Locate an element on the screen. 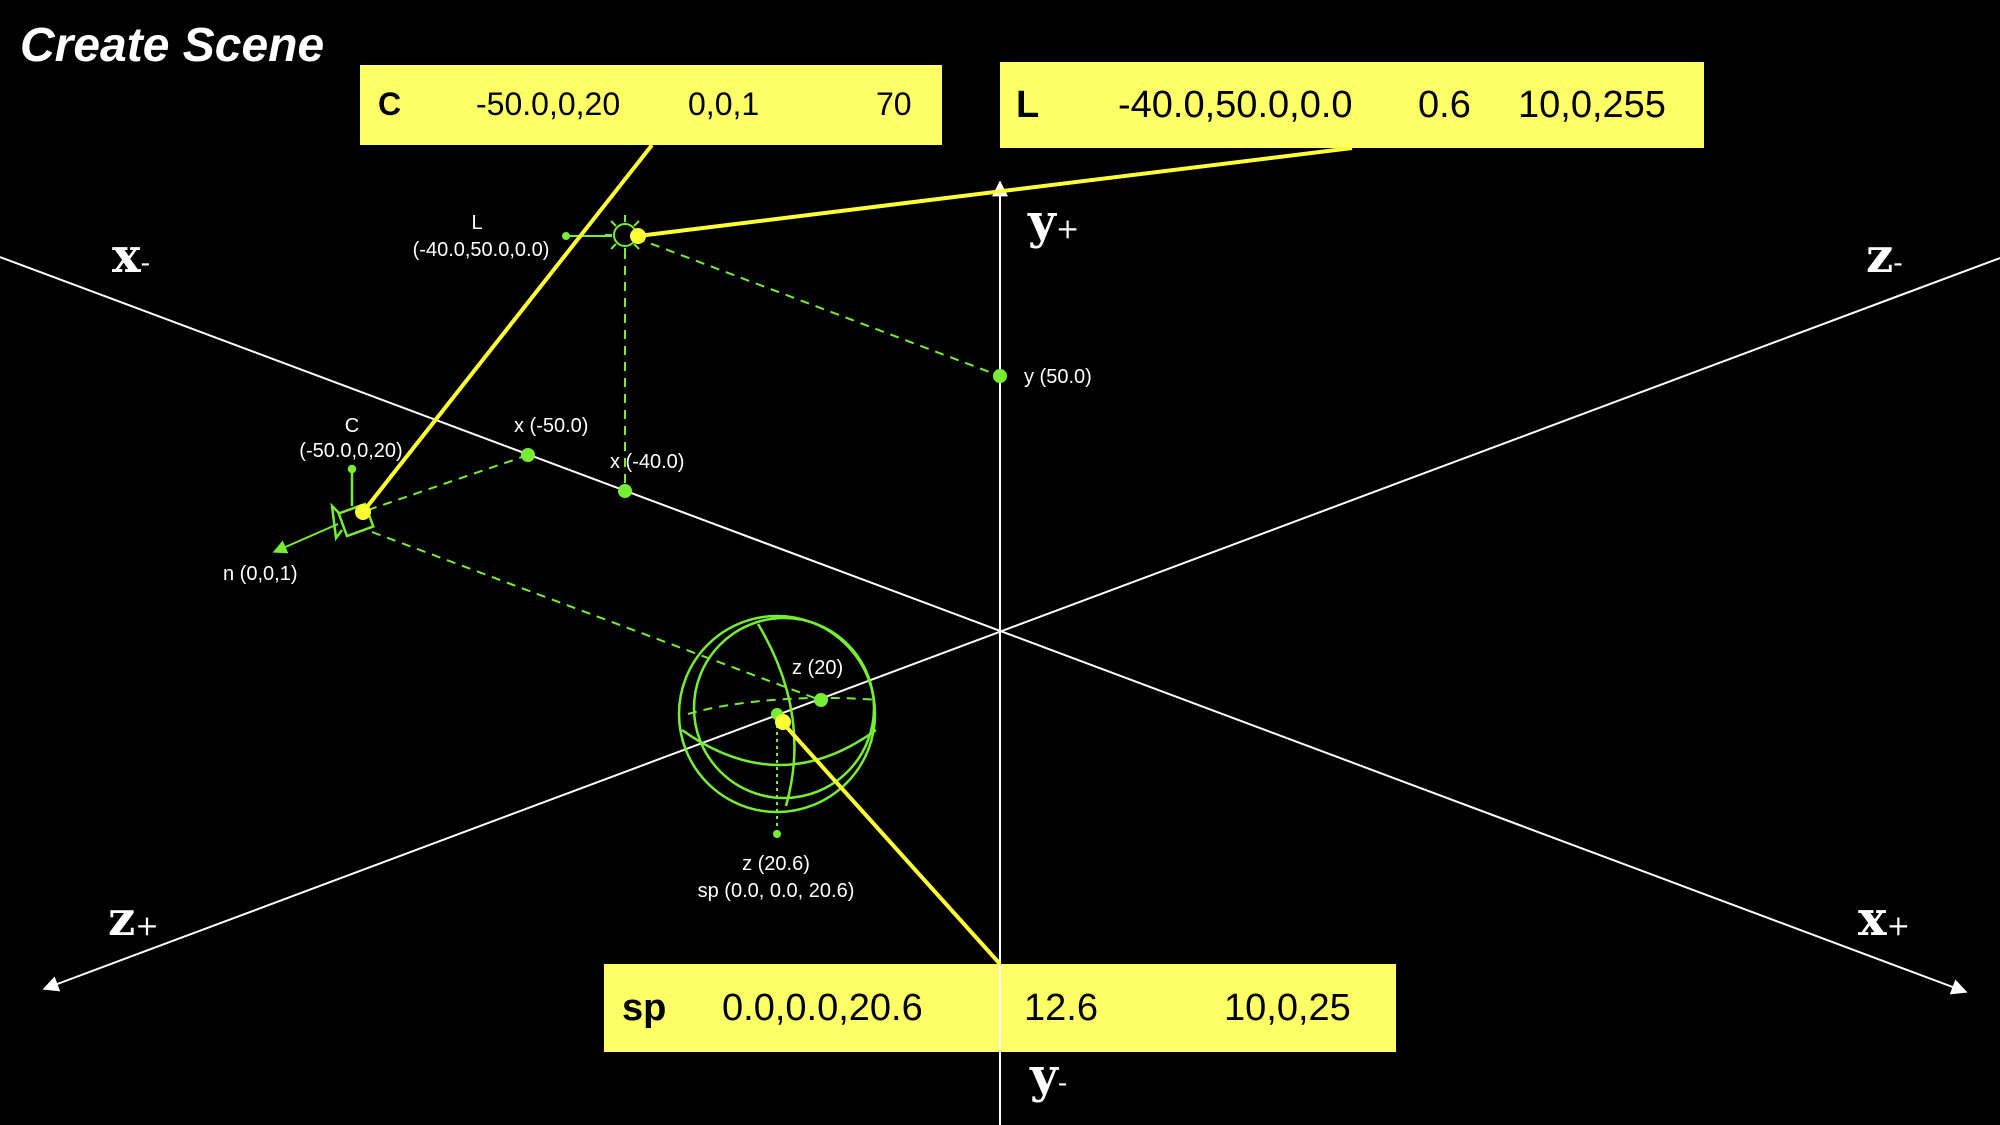  x-light-label: x (-40.0) is located at coordinates (647, 462).